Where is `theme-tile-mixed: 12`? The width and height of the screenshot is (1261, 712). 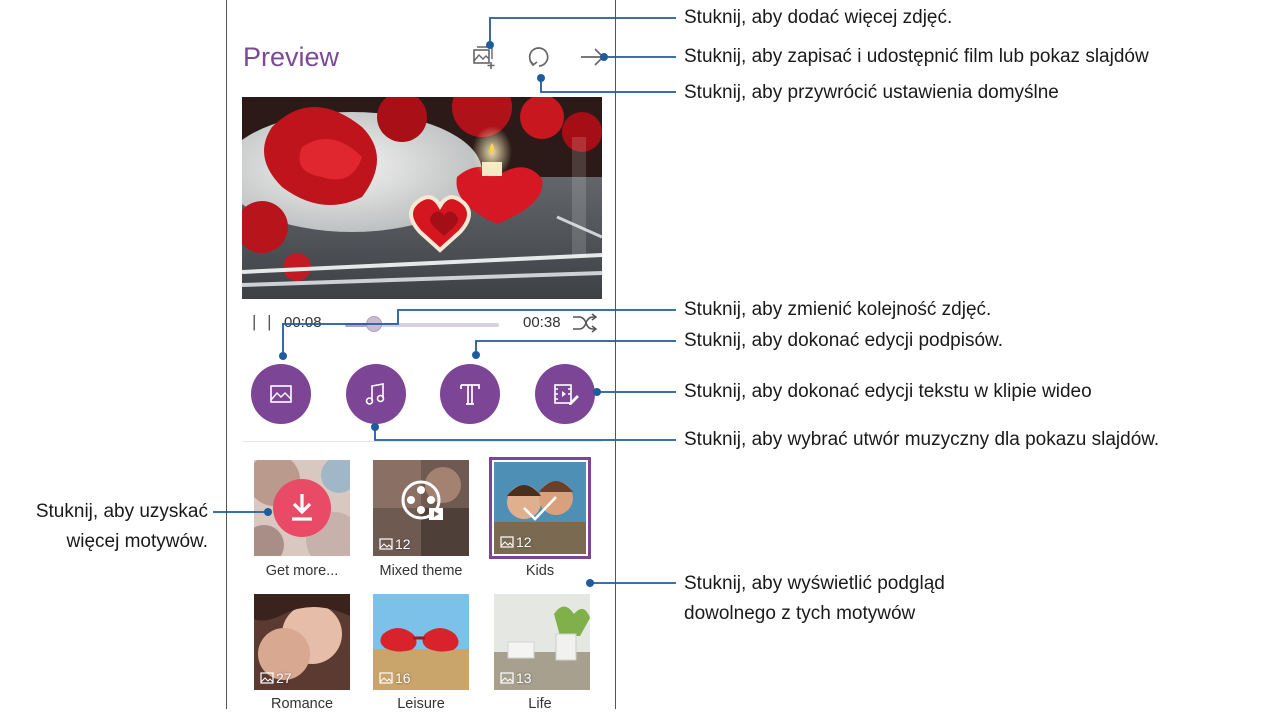
theme-tile-mixed: 12 is located at coordinates (421, 508).